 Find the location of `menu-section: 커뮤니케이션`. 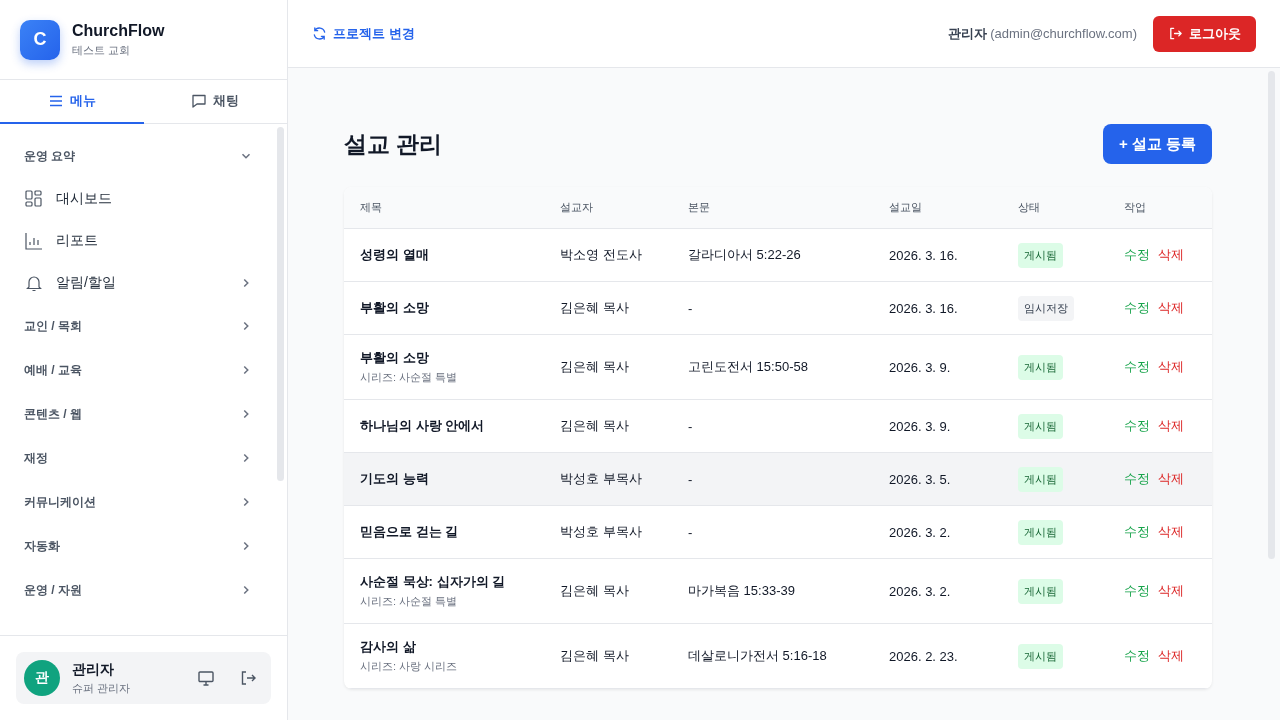

menu-section: 커뮤니케이션 is located at coordinates (138, 502).